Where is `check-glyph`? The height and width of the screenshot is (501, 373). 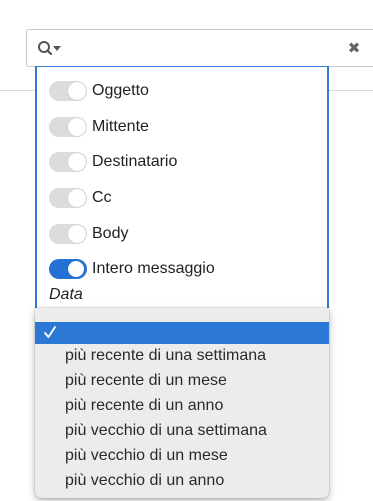 check-glyph is located at coordinates (50, 332).